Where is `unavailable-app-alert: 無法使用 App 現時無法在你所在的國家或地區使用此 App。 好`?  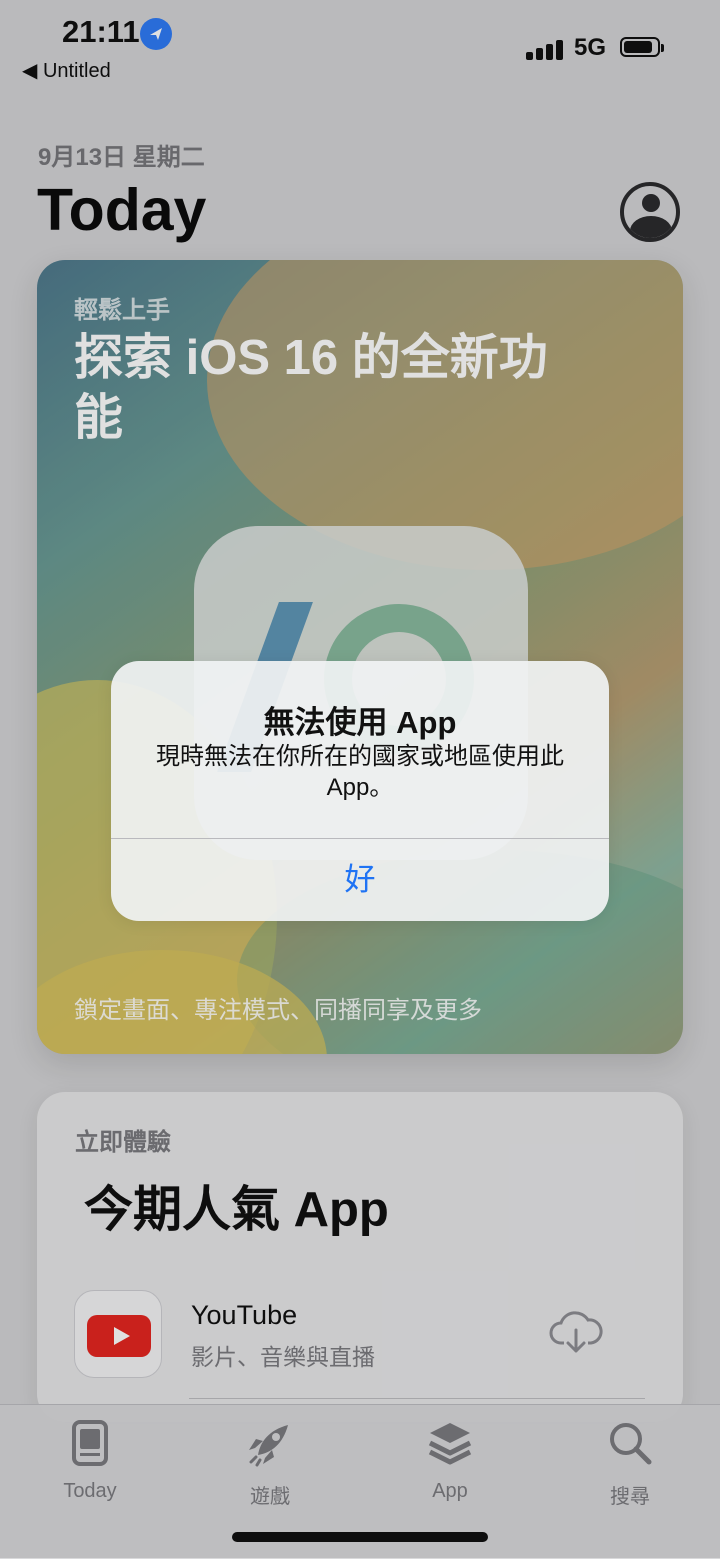 unavailable-app-alert: 無法使用 App 現時無法在你所在的國家或地區使用此 App。 好 is located at coordinates (360, 791).